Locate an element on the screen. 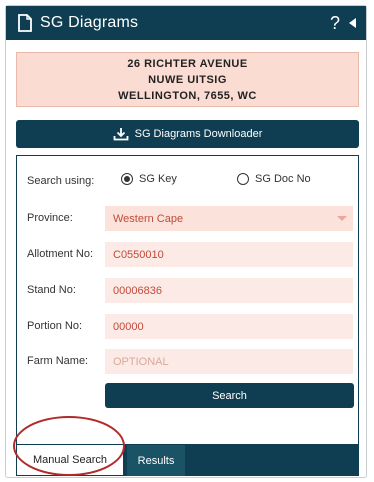 Image resolution: width=374 pixels, height=482 pixels. province-value: Western Cape is located at coordinates (148, 218).